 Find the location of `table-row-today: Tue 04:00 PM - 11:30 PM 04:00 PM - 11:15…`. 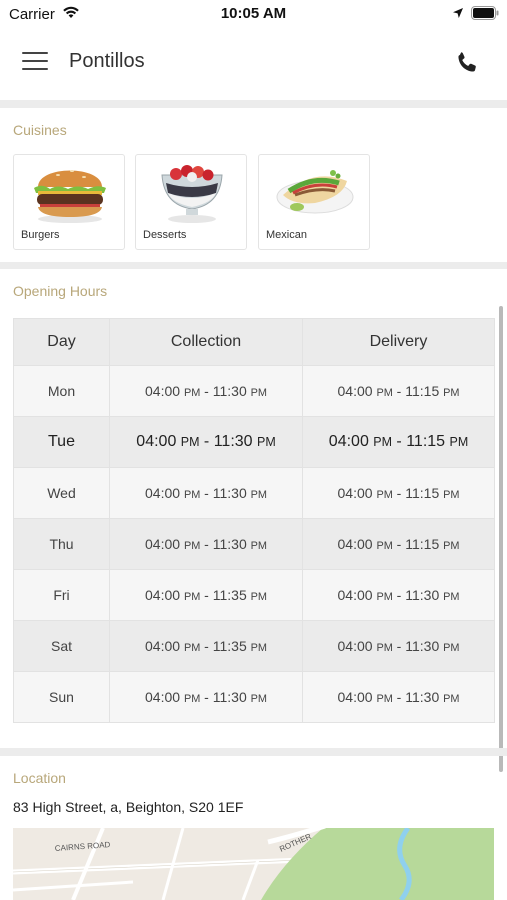

table-row-today: Tue 04:00 PM - 11:30 PM 04:00 PM - 11:15… is located at coordinates (254, 442).